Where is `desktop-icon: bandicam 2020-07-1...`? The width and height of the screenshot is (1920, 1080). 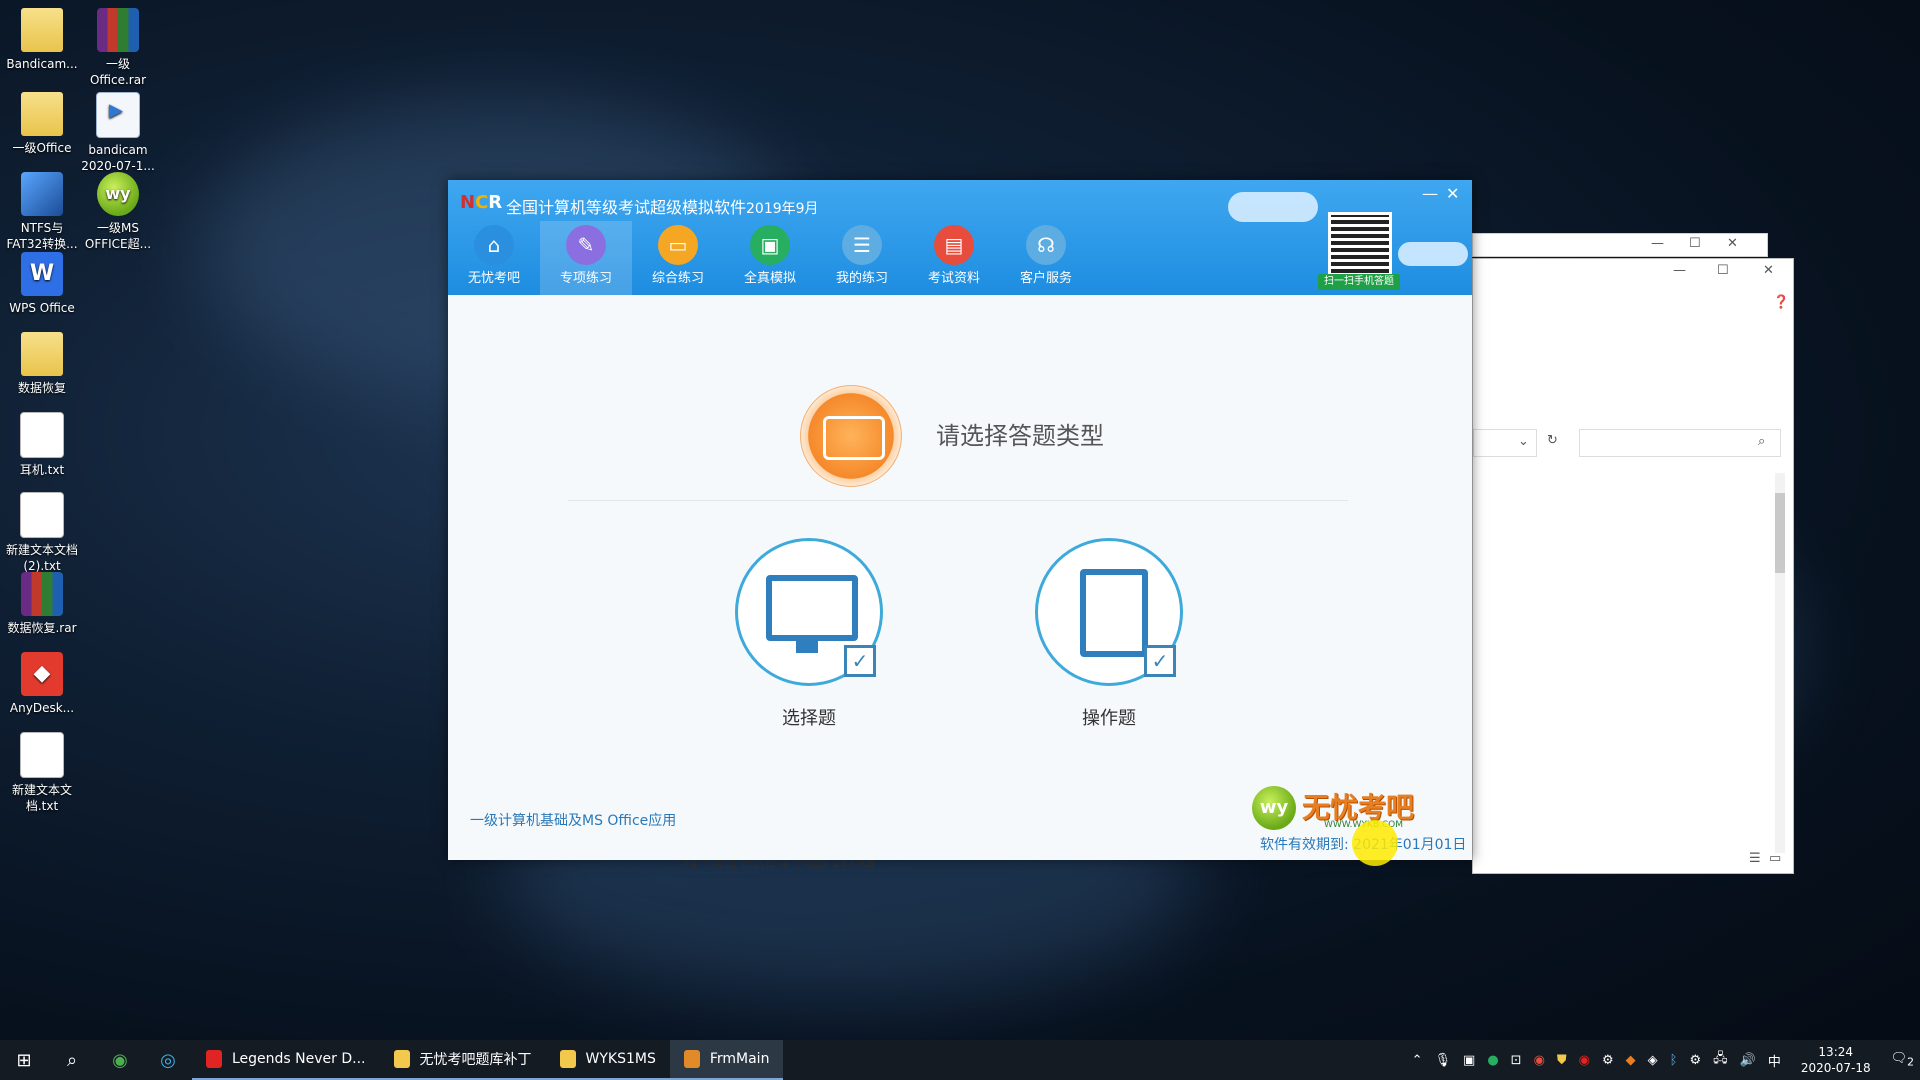 desktop-icon: bandicam 2020-07-1... is located at coordinates (118, 133).